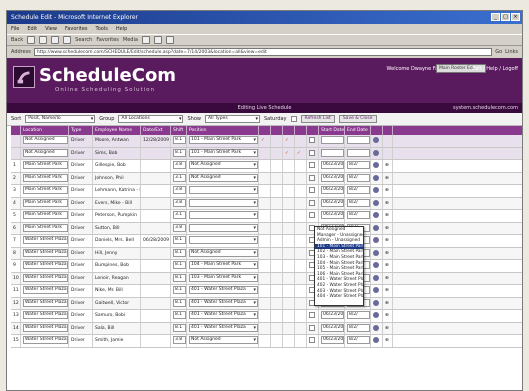 The width and height of the screenshot is (529, 391). Describe the element at coordinates (169, 40) in the screenshot. I see `print-icon` at that location.